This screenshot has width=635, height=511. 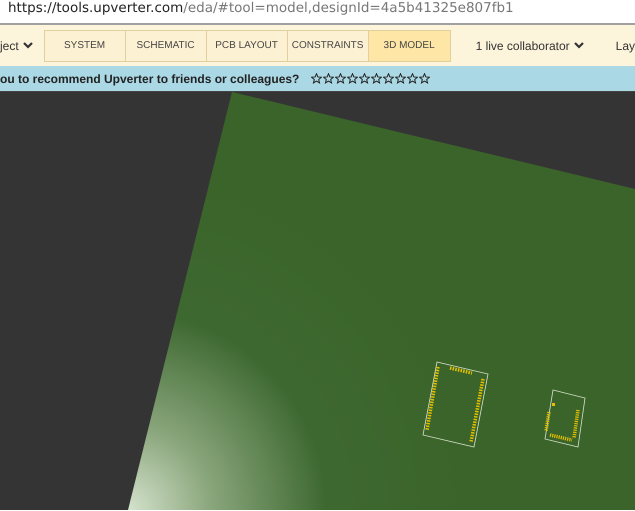 I want to click on tab: CONSTRAINTS, so click(x=328, y=45).